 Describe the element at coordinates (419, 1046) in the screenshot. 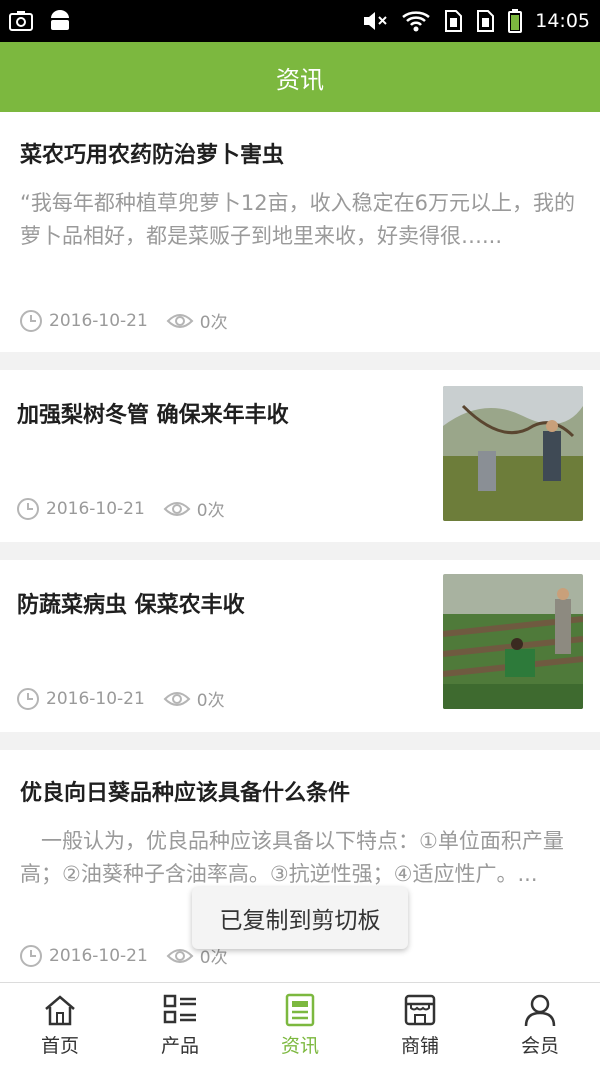

I see `tab-label: 商铺` at that location.